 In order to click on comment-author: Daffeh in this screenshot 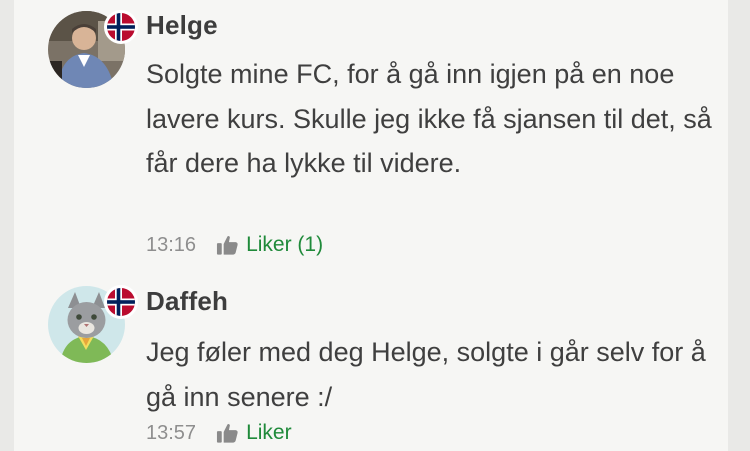, I will do `click(187, 301)`.